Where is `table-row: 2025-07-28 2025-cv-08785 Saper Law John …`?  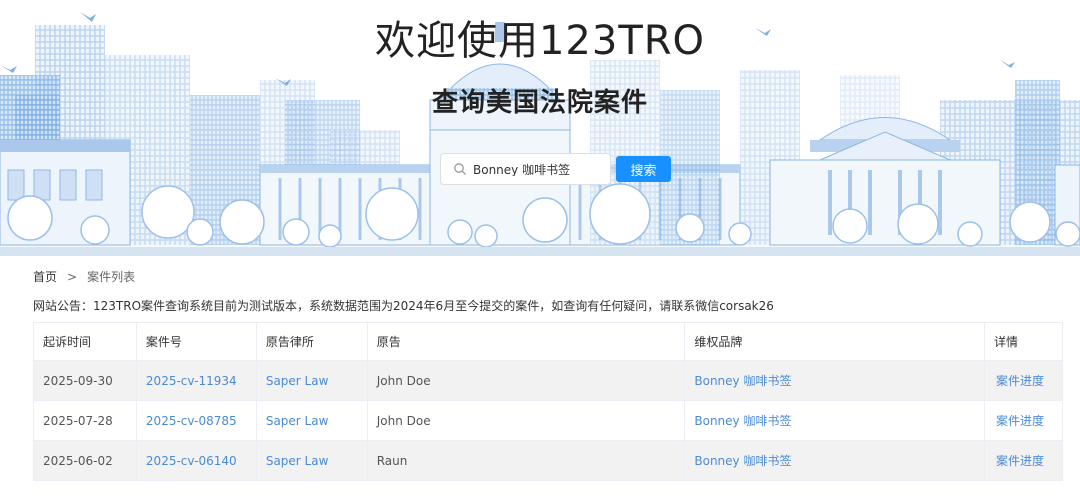 table-row: 2025-07-28 2025-cv-08785 Saper Law John … is located at coordinates (548, 420).